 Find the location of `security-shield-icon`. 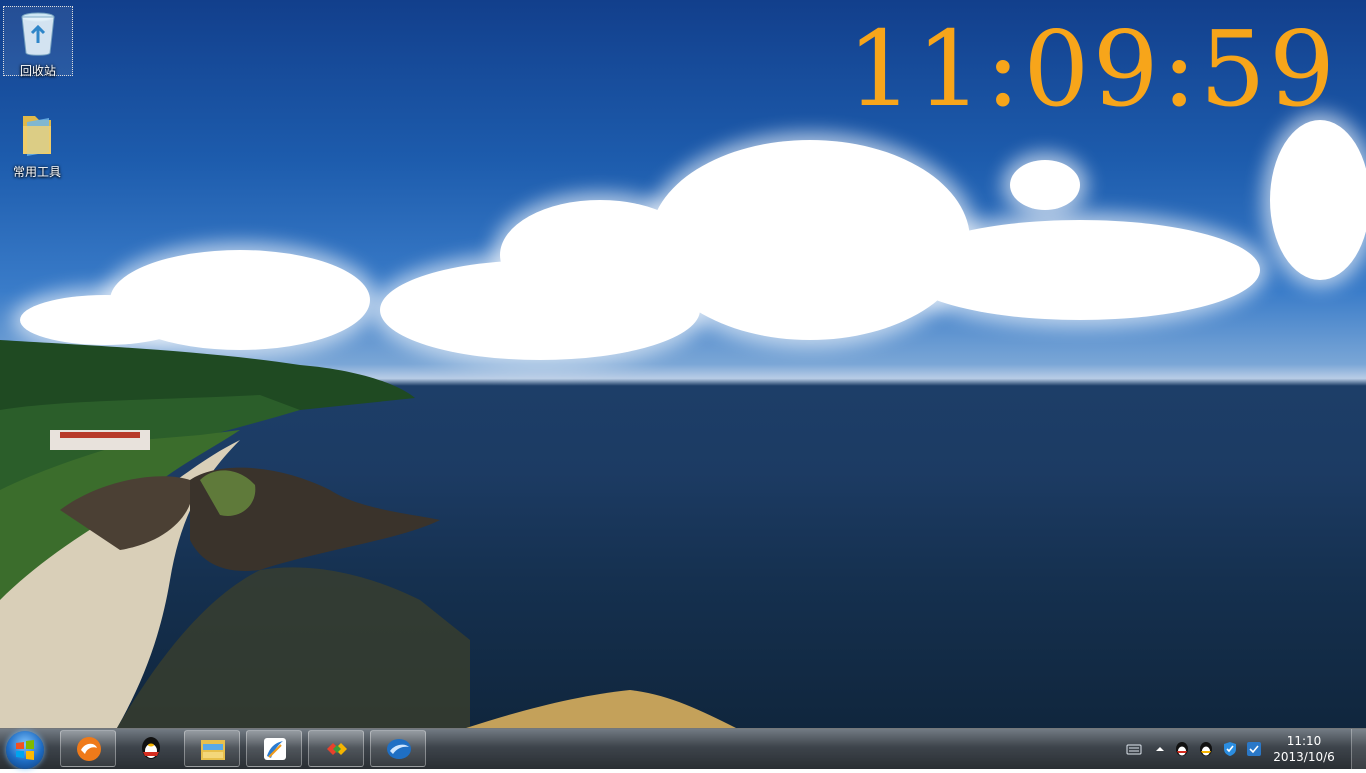

security-shield-icon is located at coordinates (1230, 749).